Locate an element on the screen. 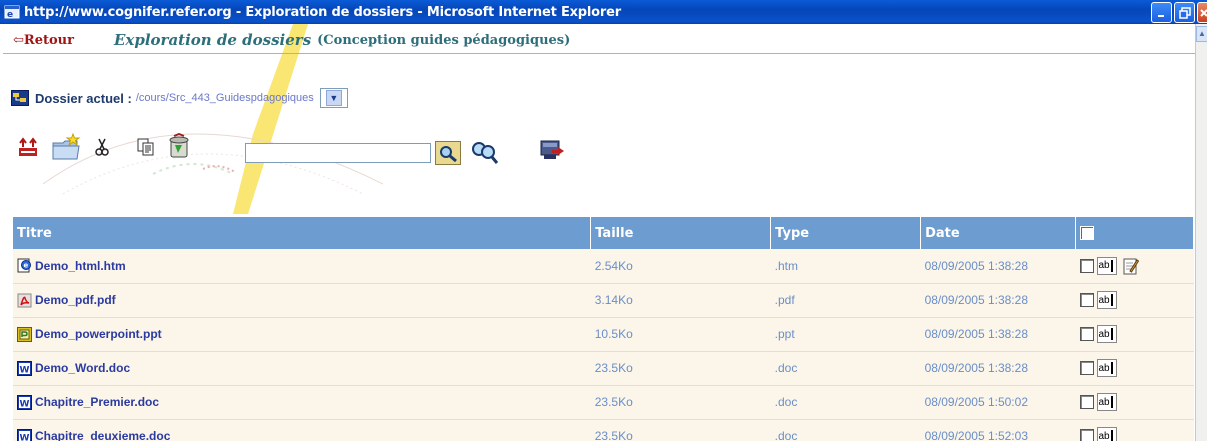  scroll-up-button: ▲ is located at coordinates (1201, 34).